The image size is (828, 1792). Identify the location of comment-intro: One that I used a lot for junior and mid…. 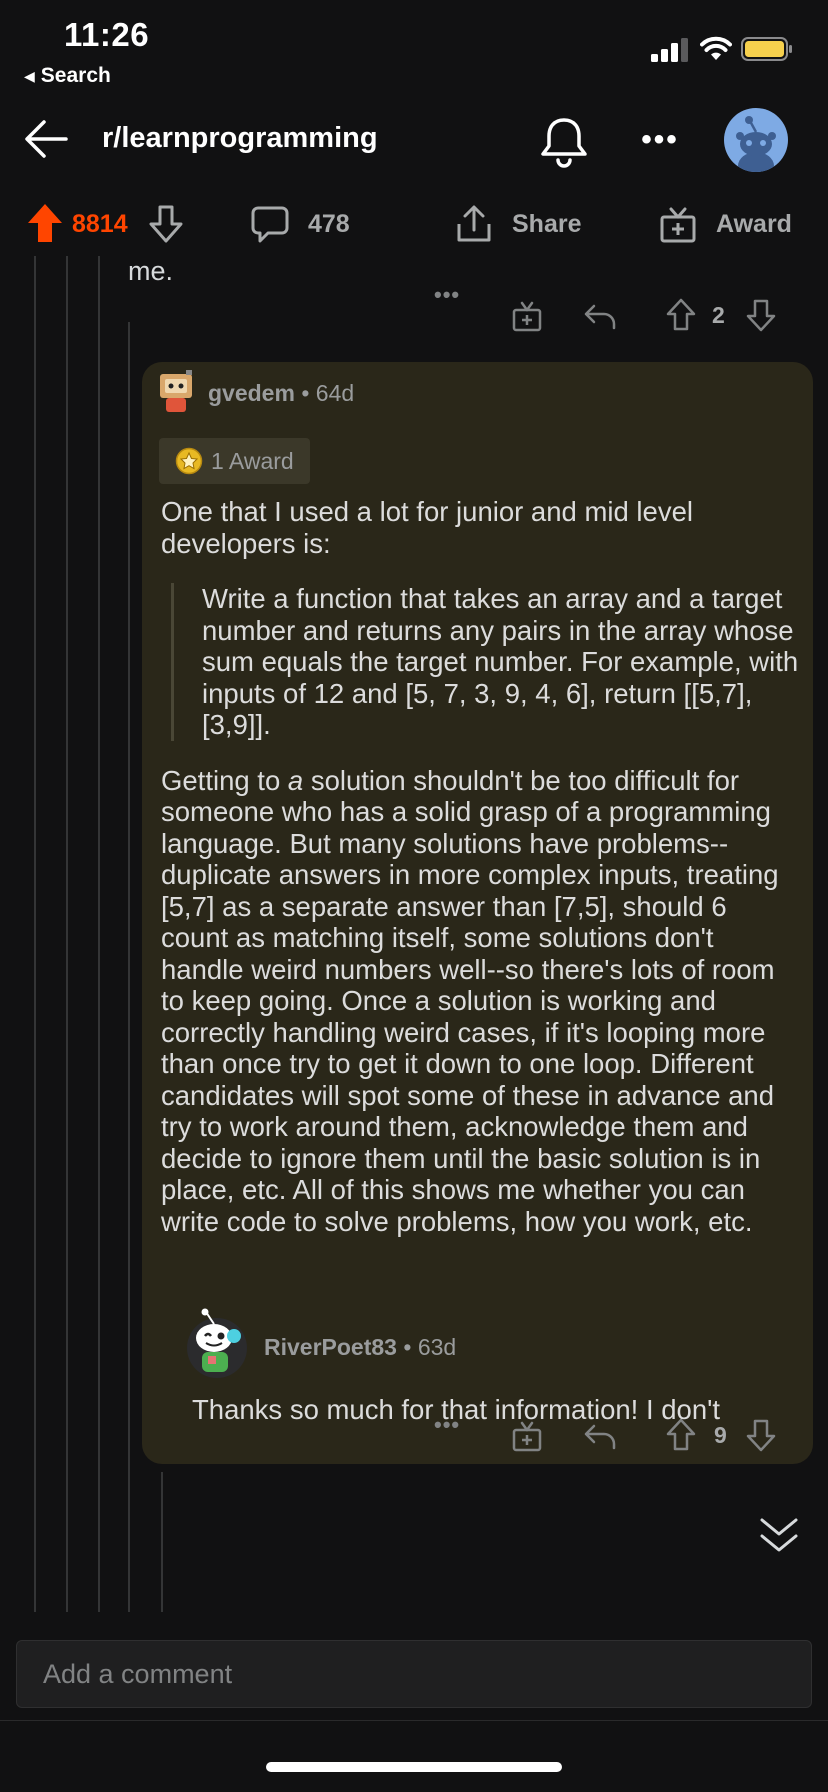
(427, 527).